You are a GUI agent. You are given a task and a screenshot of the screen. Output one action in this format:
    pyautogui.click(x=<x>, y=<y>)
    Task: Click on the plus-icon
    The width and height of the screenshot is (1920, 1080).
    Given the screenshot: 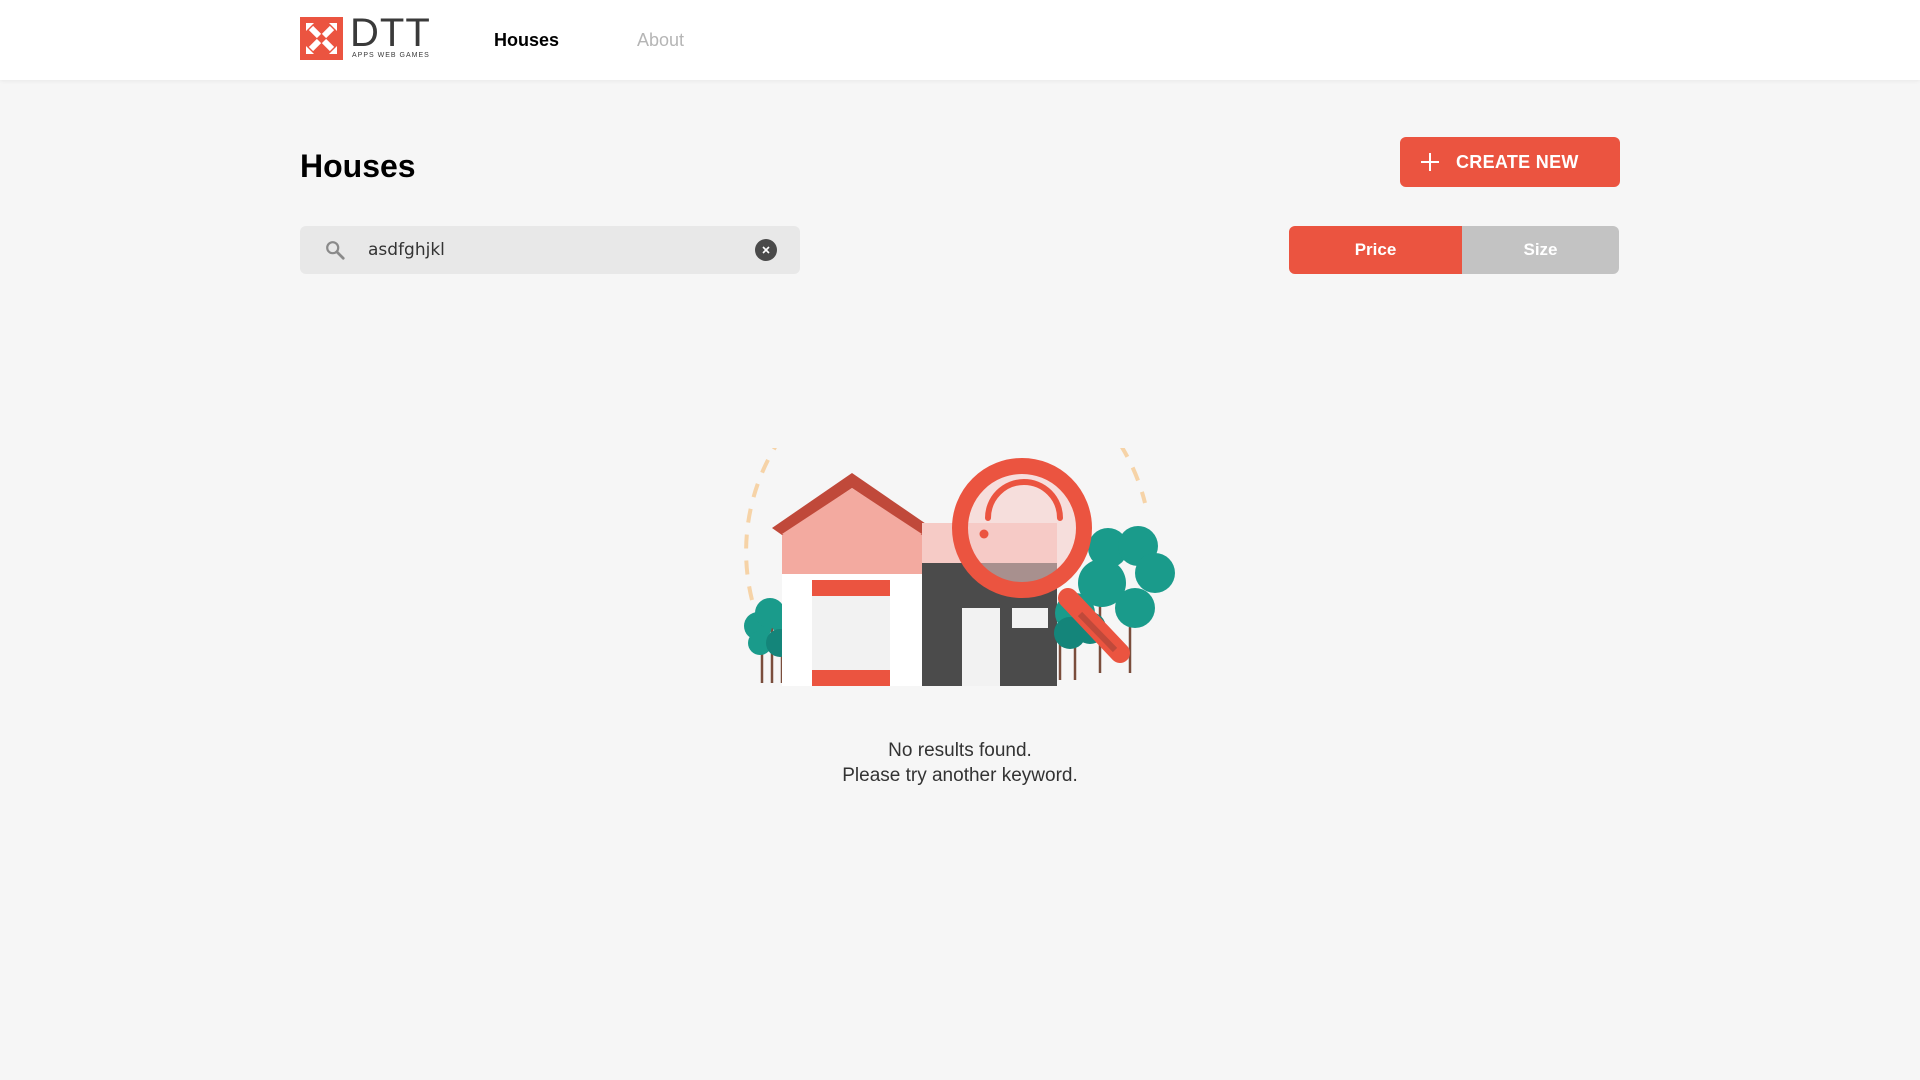 What is the action you would take?
    pyautogui.click(x=1430, y=162)
    